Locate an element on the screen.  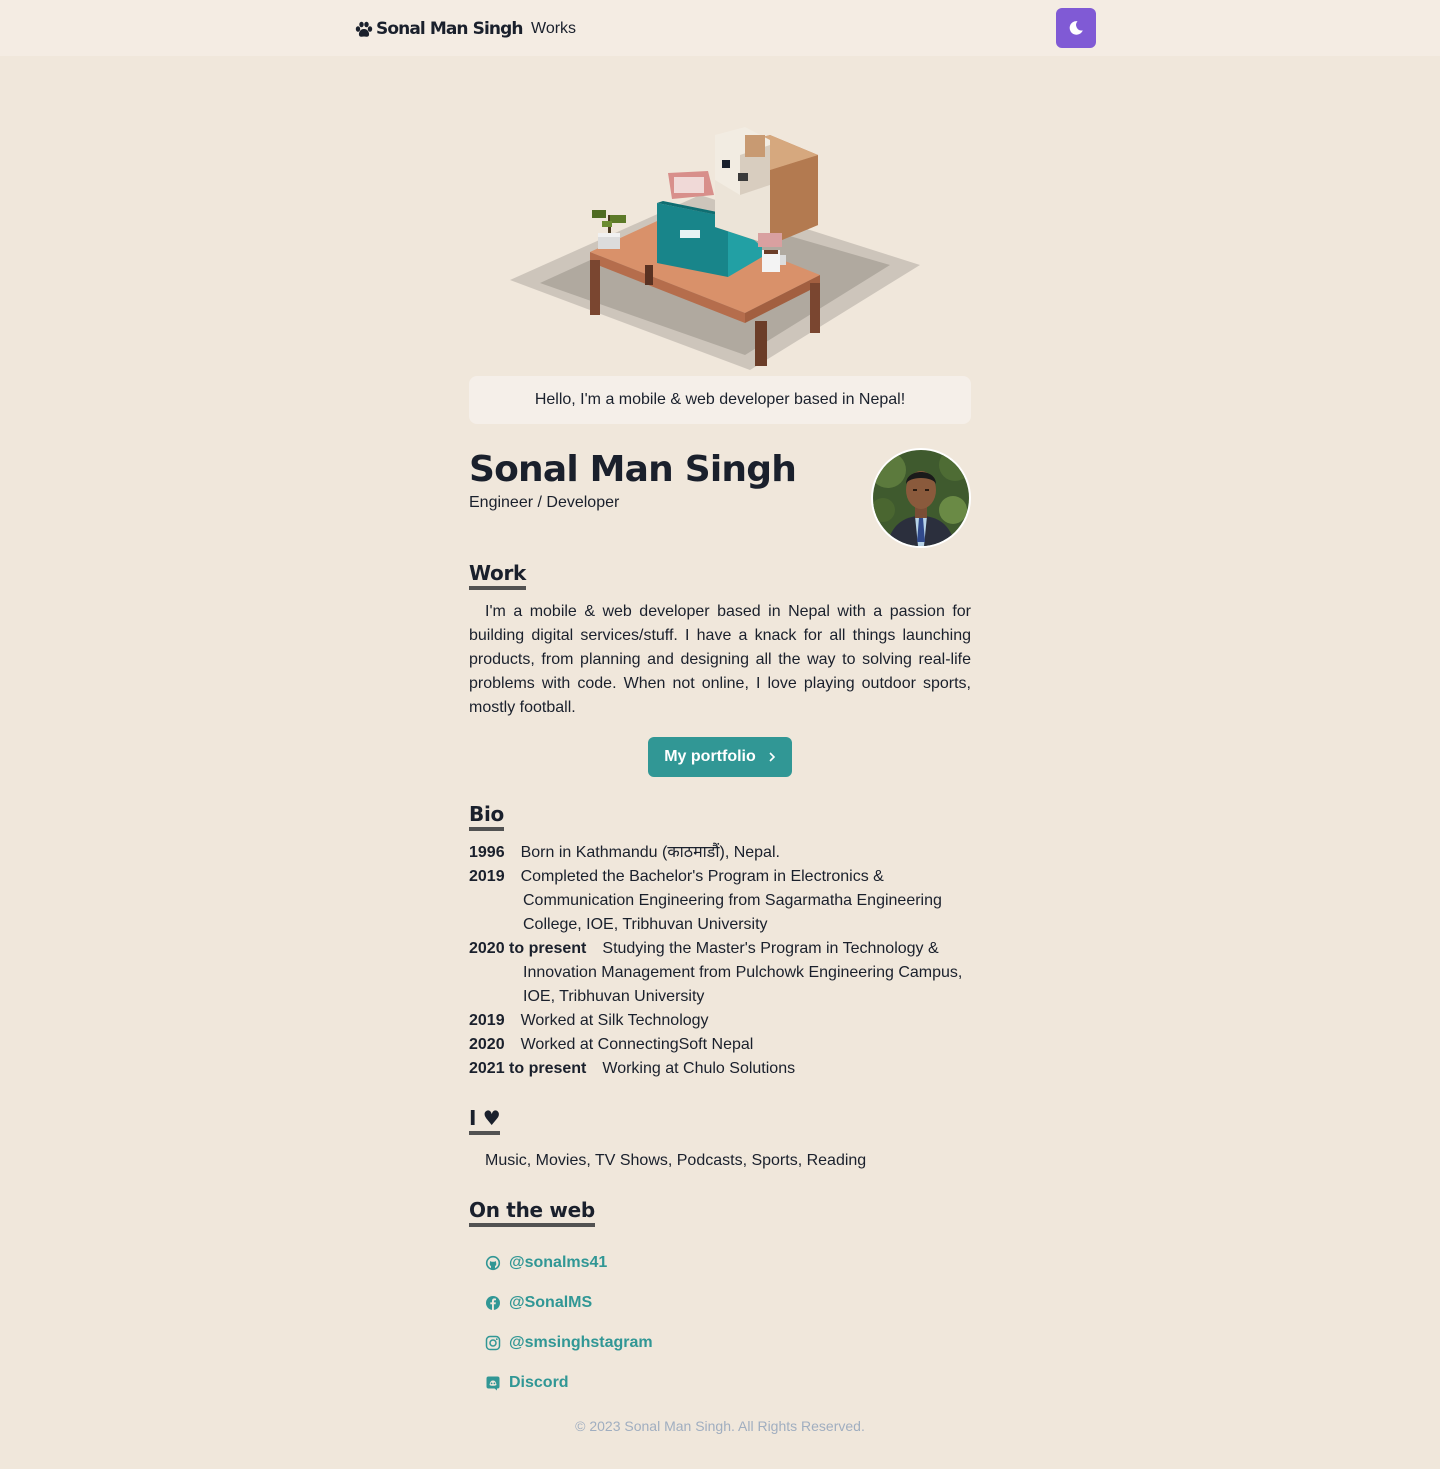
discord-link-label: Discord is located at coordinates (539, 1382).